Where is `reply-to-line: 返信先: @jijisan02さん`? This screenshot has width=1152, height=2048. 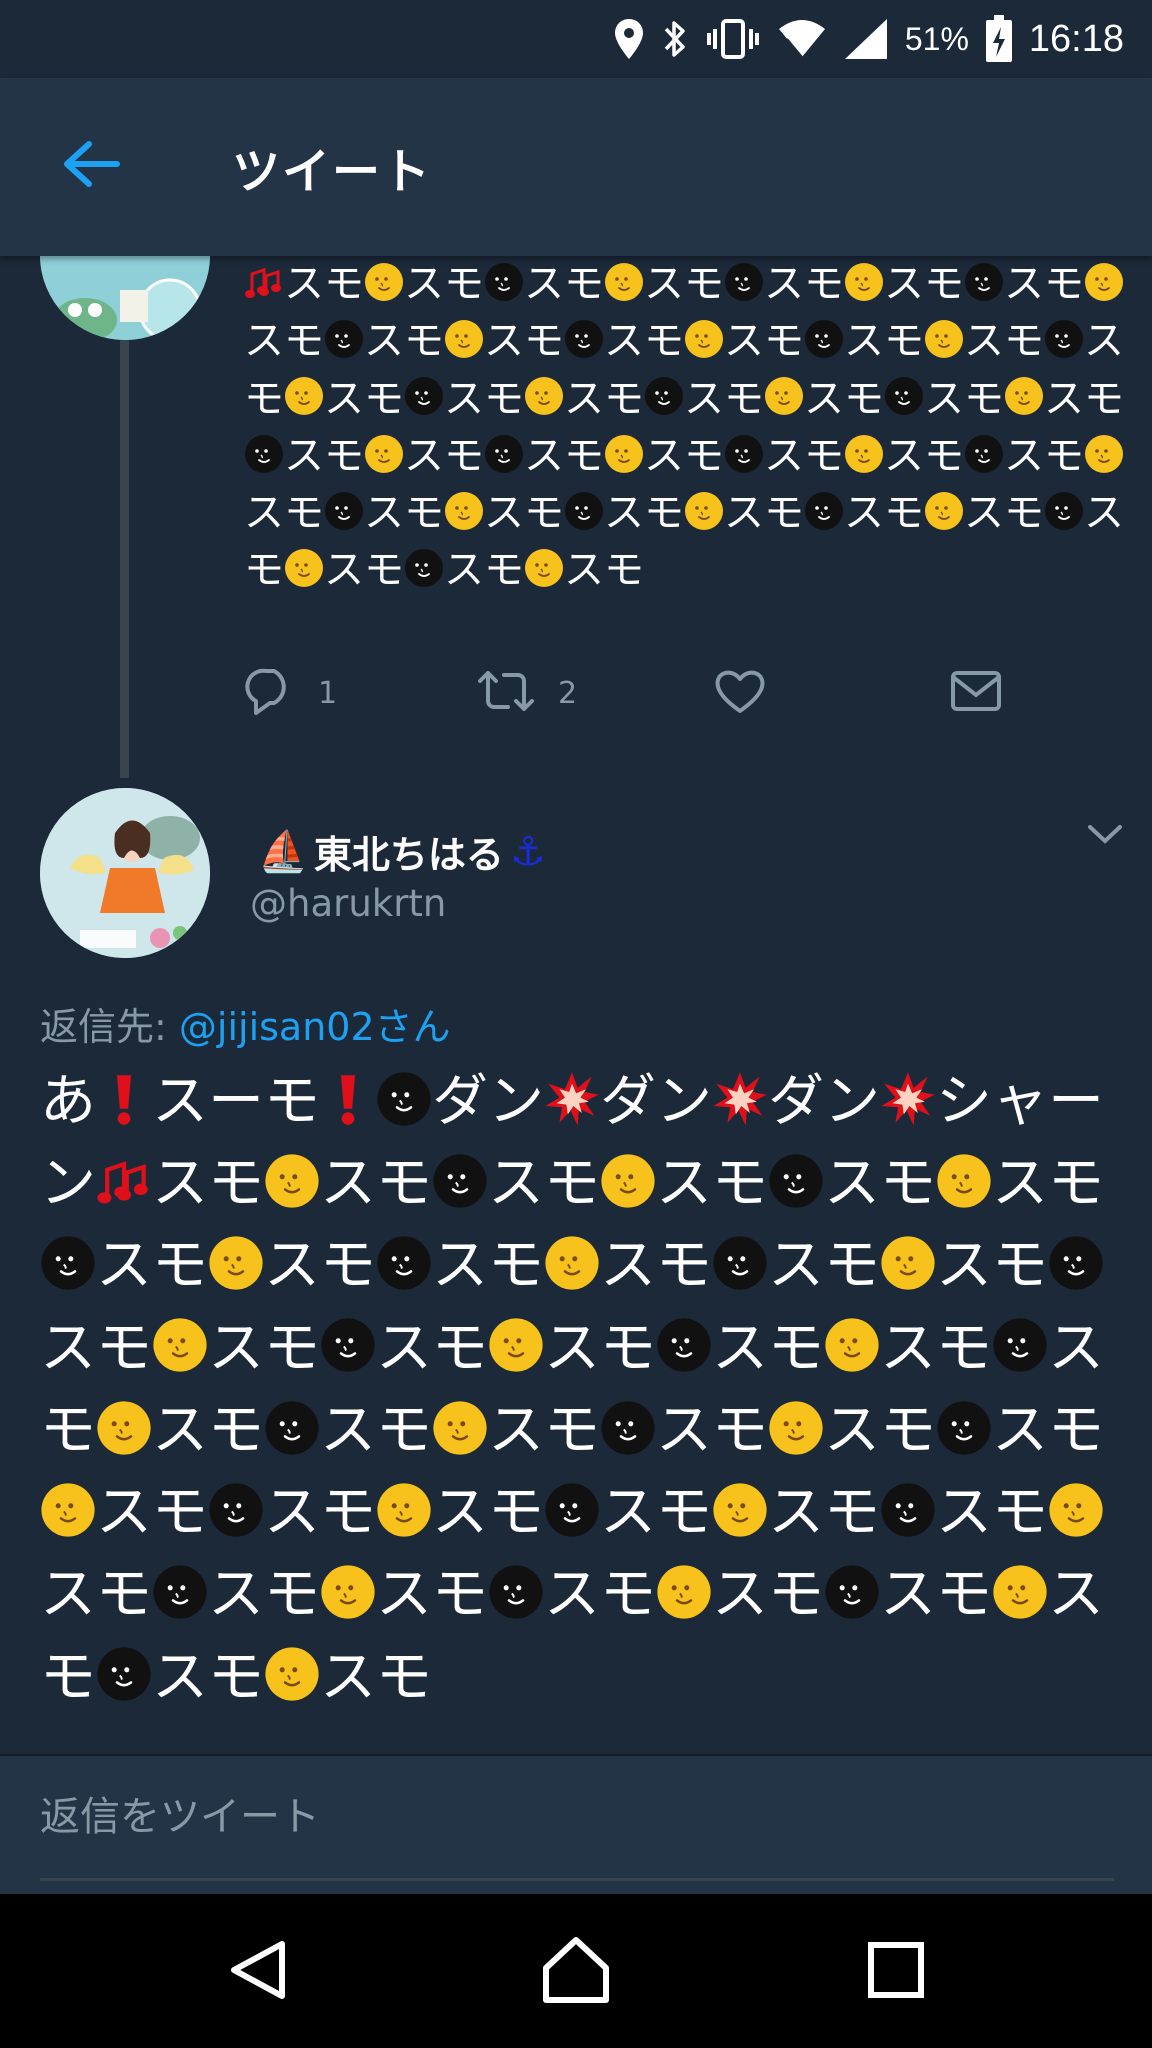 reply-to-line: 返信先: @jijisan02さん is located at coordinates (245, 1023).